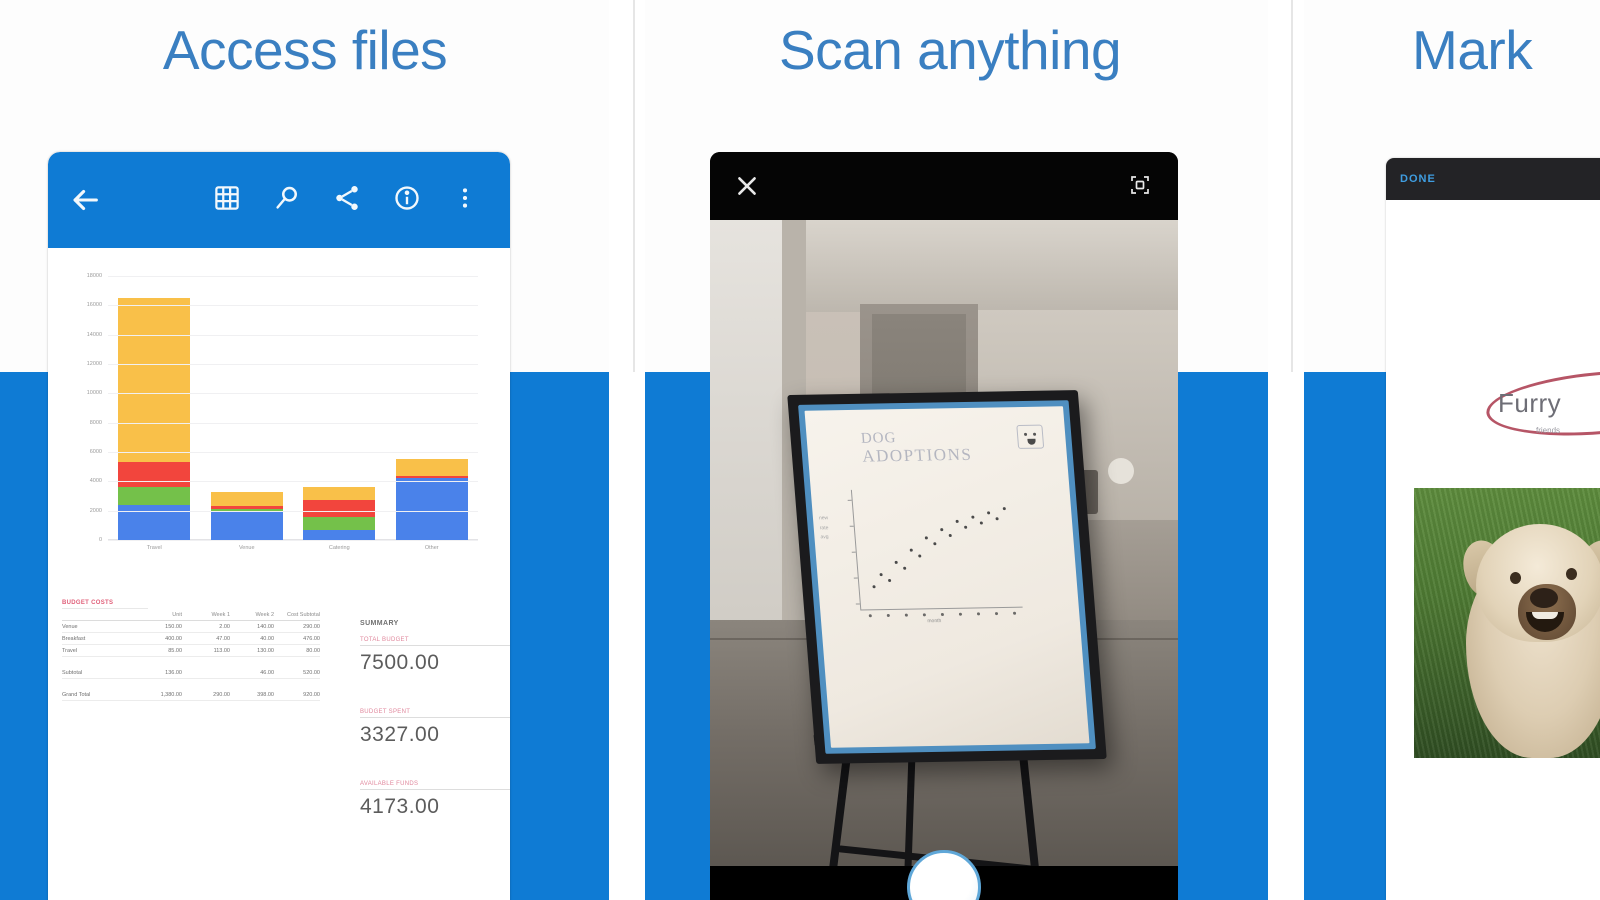  Describe the element at coordinates (264, 615) in the screenshot. I see `th-3: Week 2` at that location.